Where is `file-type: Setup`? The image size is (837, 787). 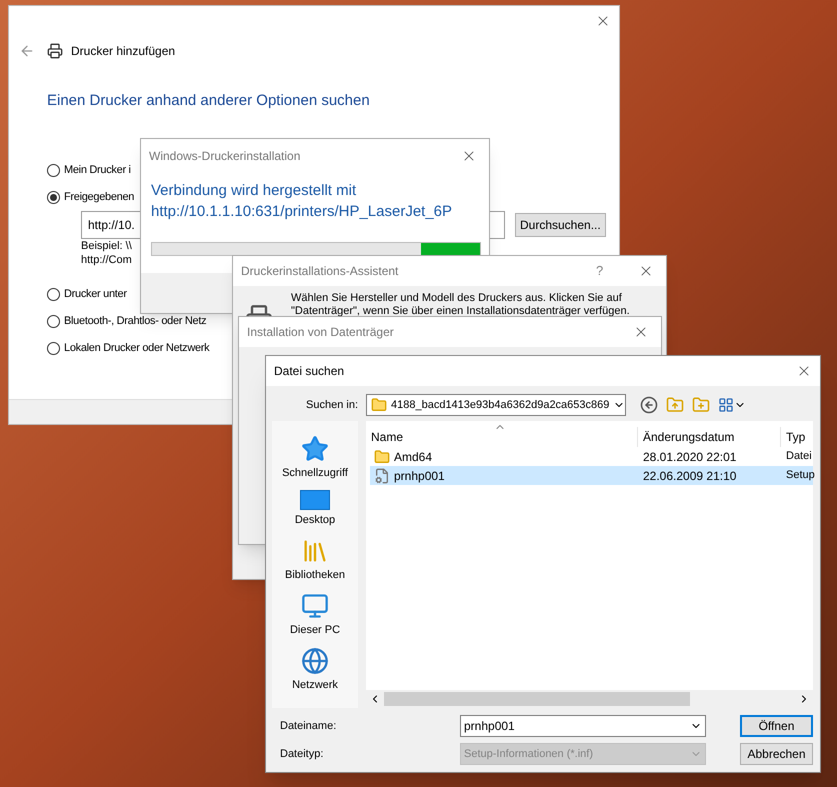
file-type: Setup is located at coordinates (799, 476).